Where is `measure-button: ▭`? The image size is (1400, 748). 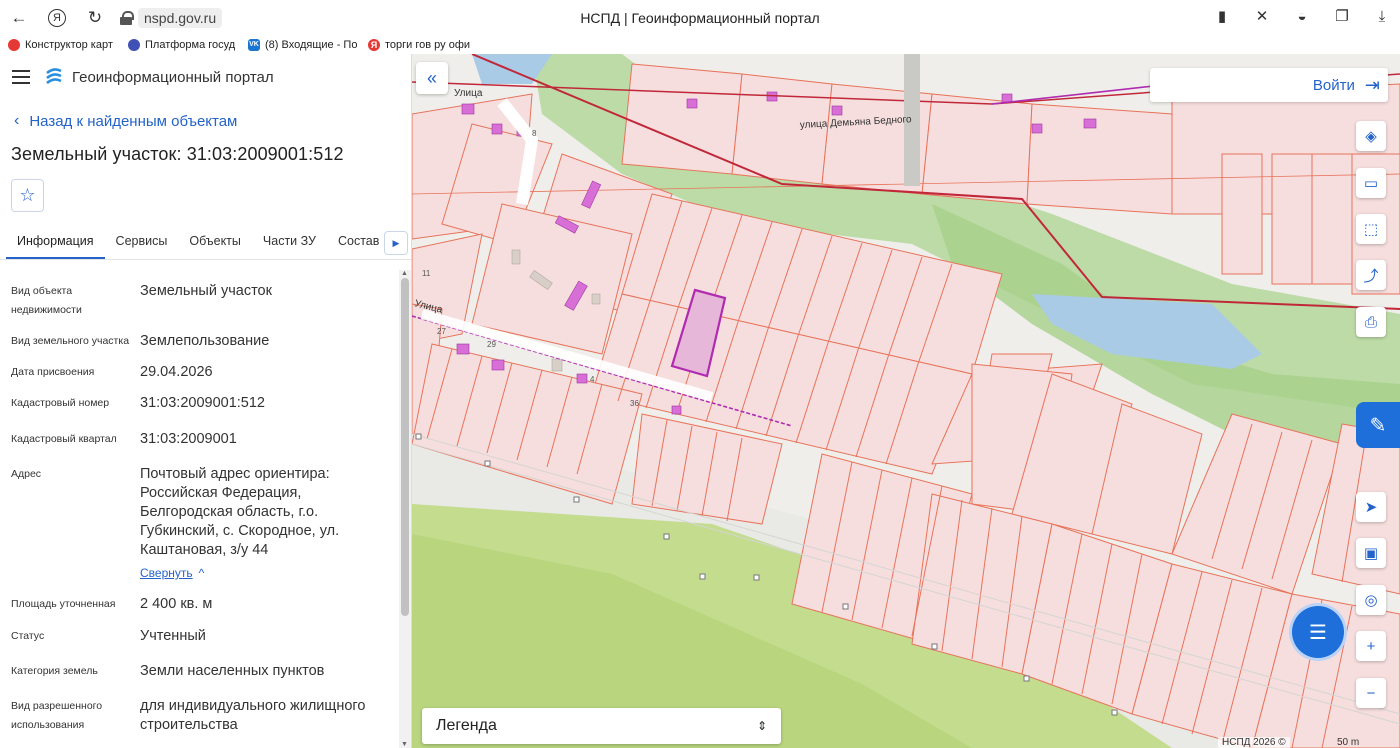 measure-button: ▭ is located at coordinates (1371, 183).